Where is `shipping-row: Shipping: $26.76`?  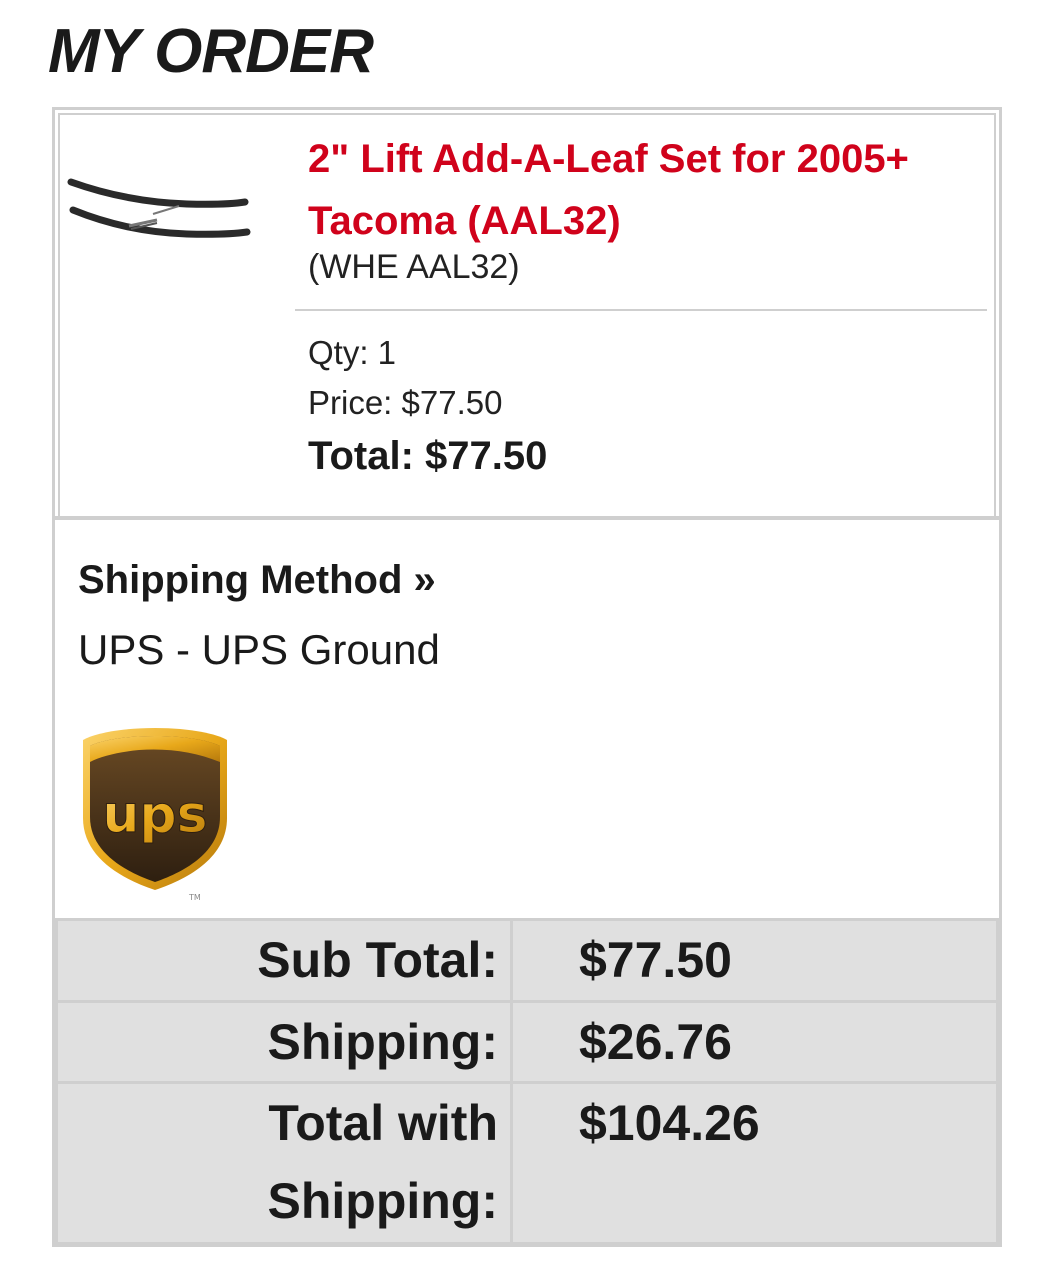
shipping-row: Shipping: $26.76 is located at coordinates (527, 1042).